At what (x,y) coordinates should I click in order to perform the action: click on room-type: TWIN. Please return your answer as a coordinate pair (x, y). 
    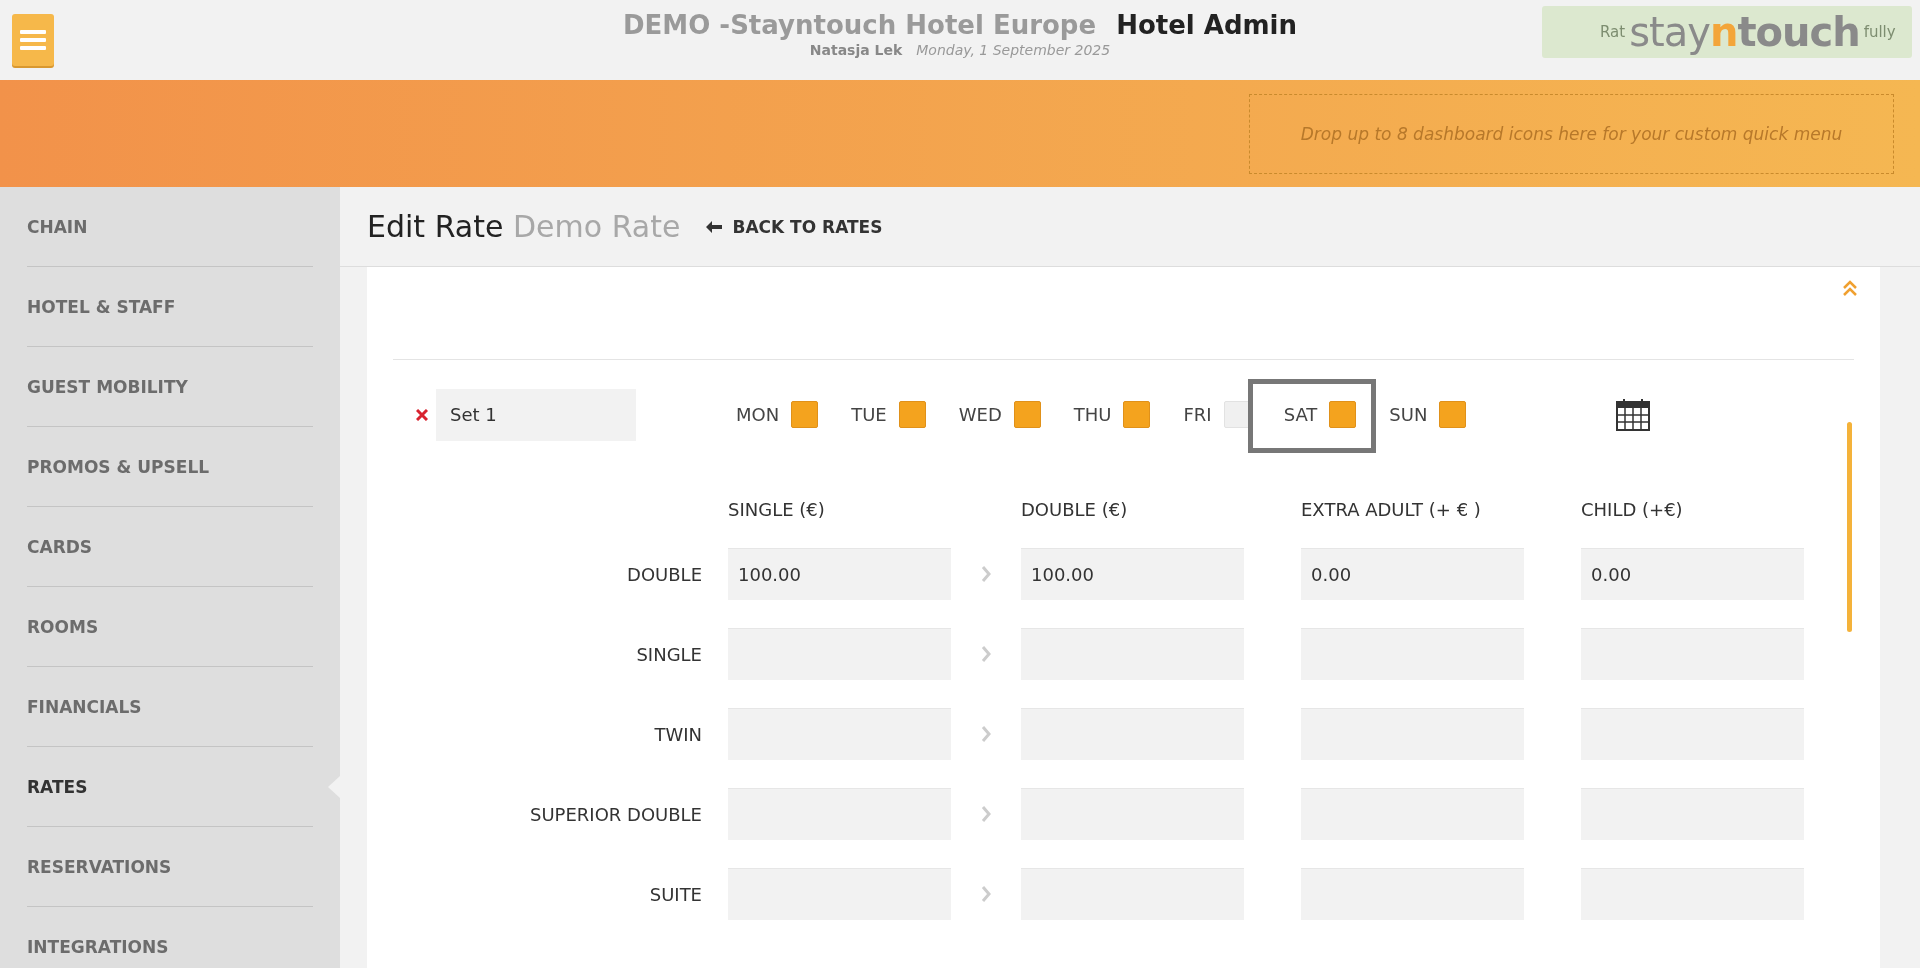
    Looking at the image, I should click on (678, 734).